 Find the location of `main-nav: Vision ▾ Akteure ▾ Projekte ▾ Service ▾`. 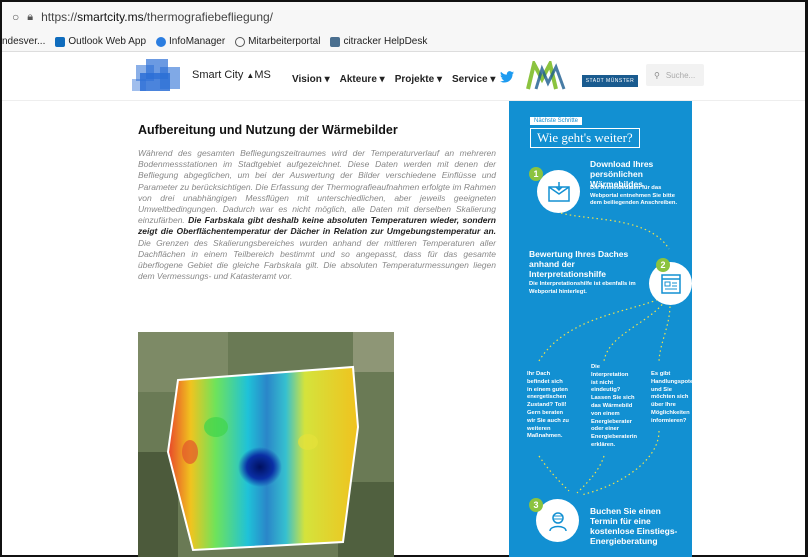

main-nav: Vision ▾ Akteure ▾ Projekte ▾ Service ▾ is located at coordinates (398, 79).